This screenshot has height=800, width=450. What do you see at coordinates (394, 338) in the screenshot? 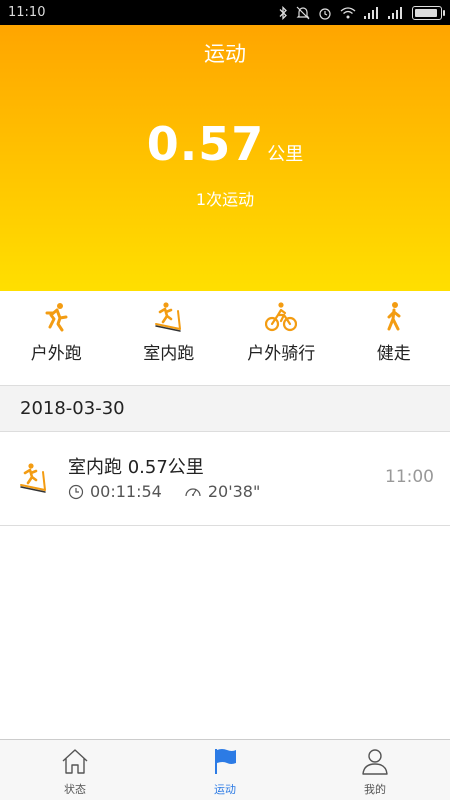
I see `sport-type-walking: 健走` at bounding box center [394, 338].